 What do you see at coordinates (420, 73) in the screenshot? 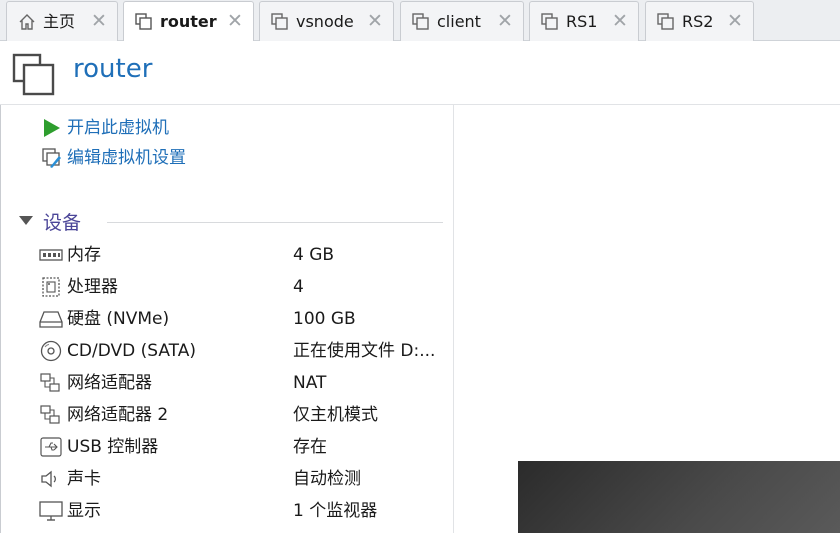
I see `vm-header: router` at bounding box center [420, 73].